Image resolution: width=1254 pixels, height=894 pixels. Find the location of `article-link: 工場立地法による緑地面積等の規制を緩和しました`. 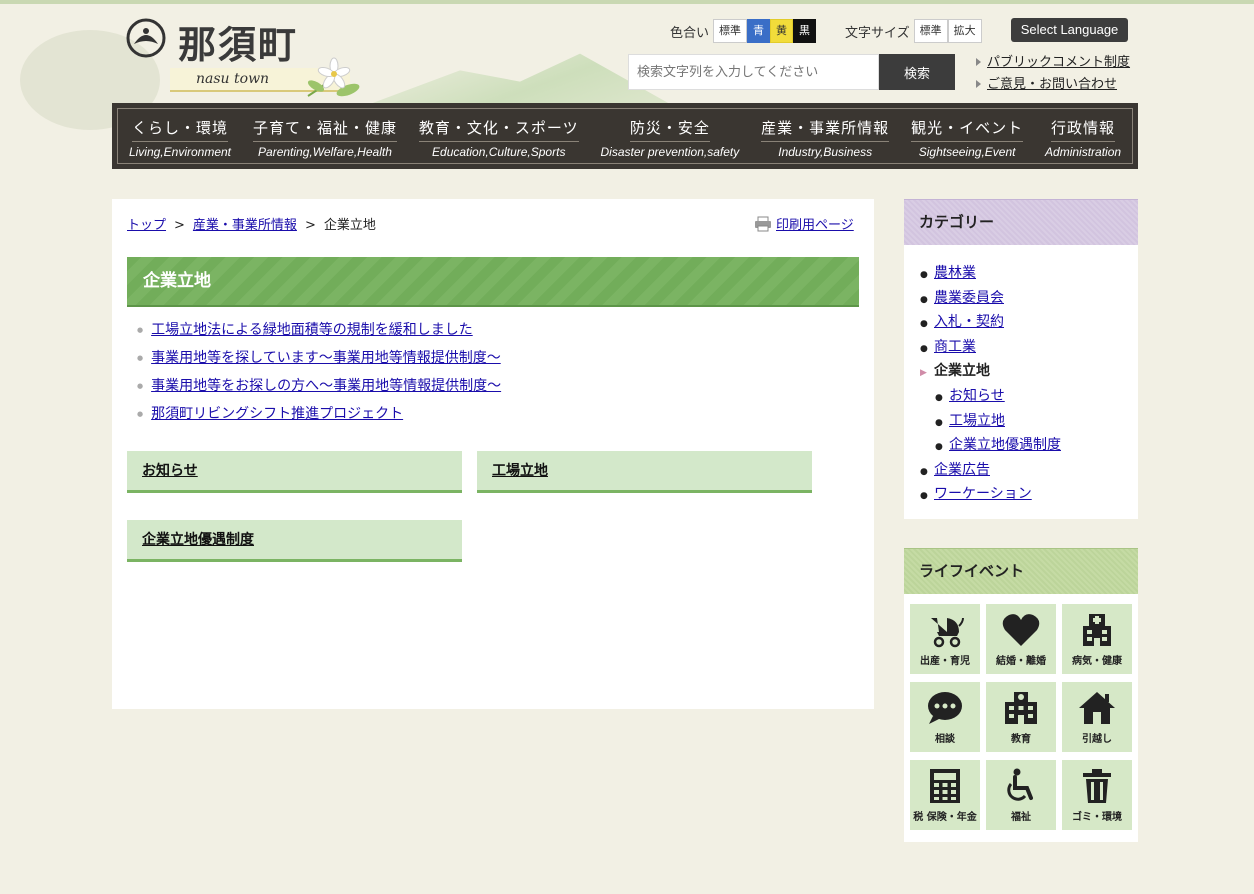

article-link: 工場立地法による緑地面積等の規制を緩和しました is located at coordinates (312, 330).